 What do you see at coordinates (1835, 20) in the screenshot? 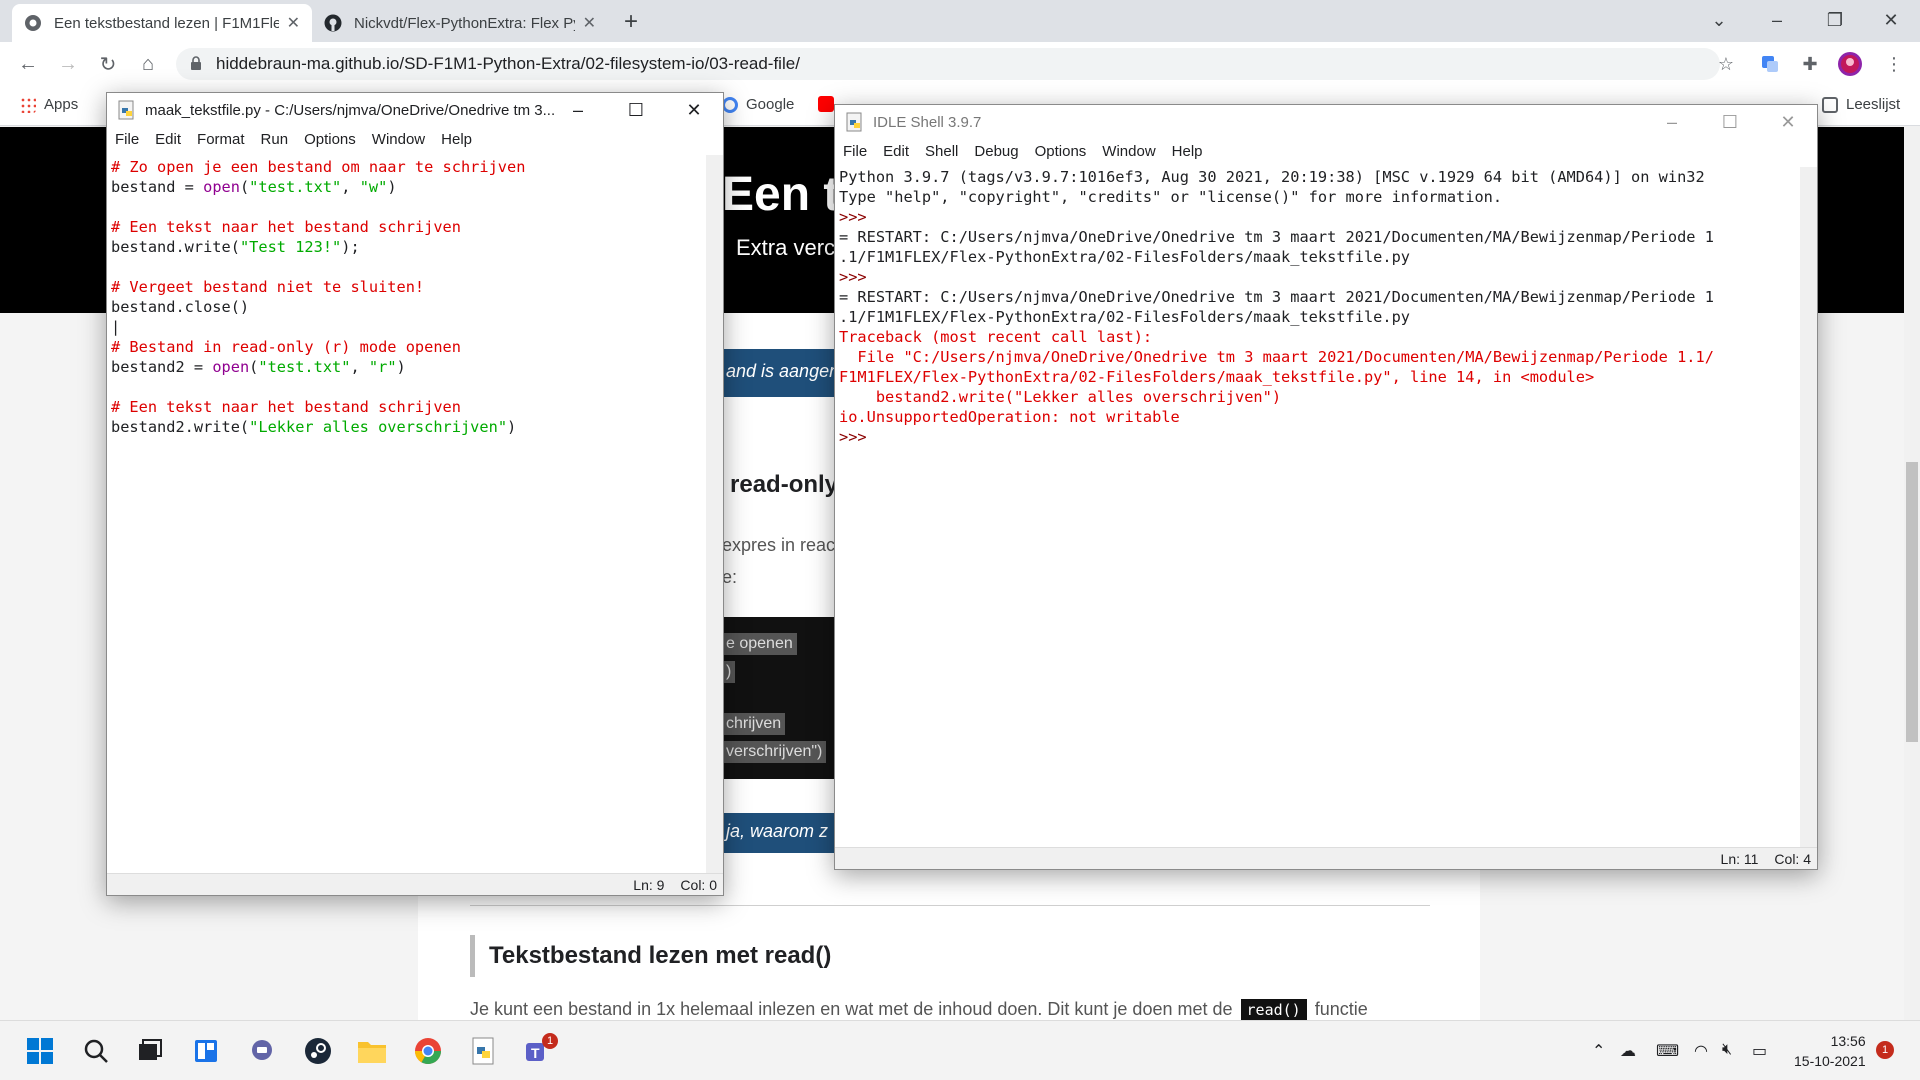
I see `restore-icon: ❐` at bounding box center [1835, 20].